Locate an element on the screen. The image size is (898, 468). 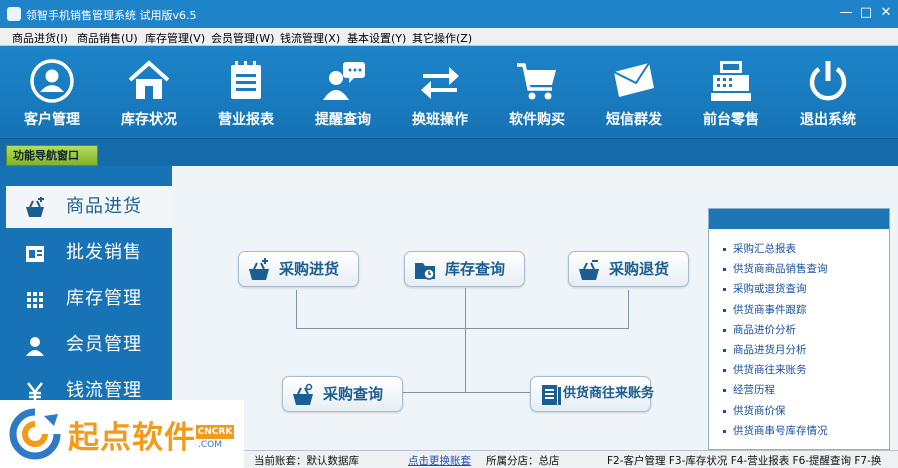
sidebar-item-goods-purchase: 商品进货 is located at coordinates (89, 207).